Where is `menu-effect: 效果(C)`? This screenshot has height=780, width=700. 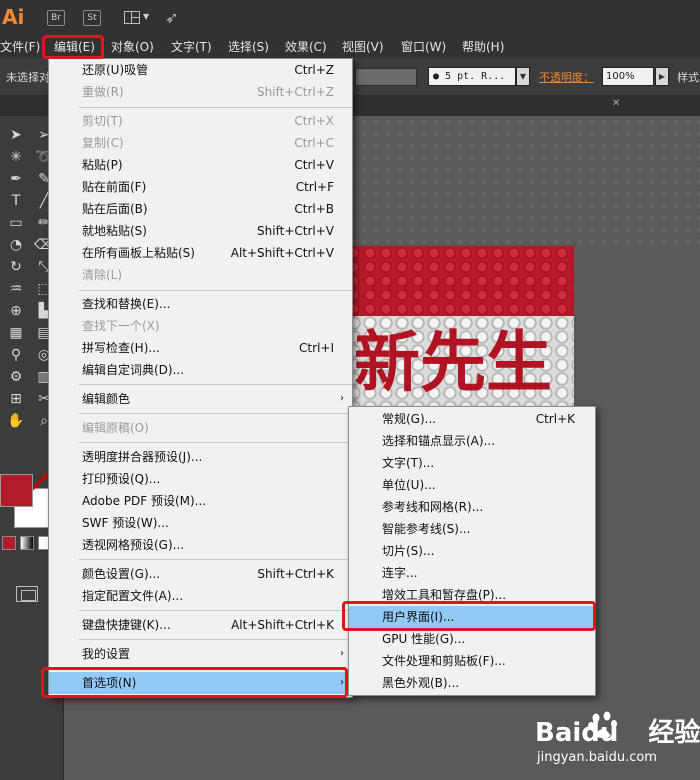
menu-effect: 效果(C) is located at coordinates (306, 47).